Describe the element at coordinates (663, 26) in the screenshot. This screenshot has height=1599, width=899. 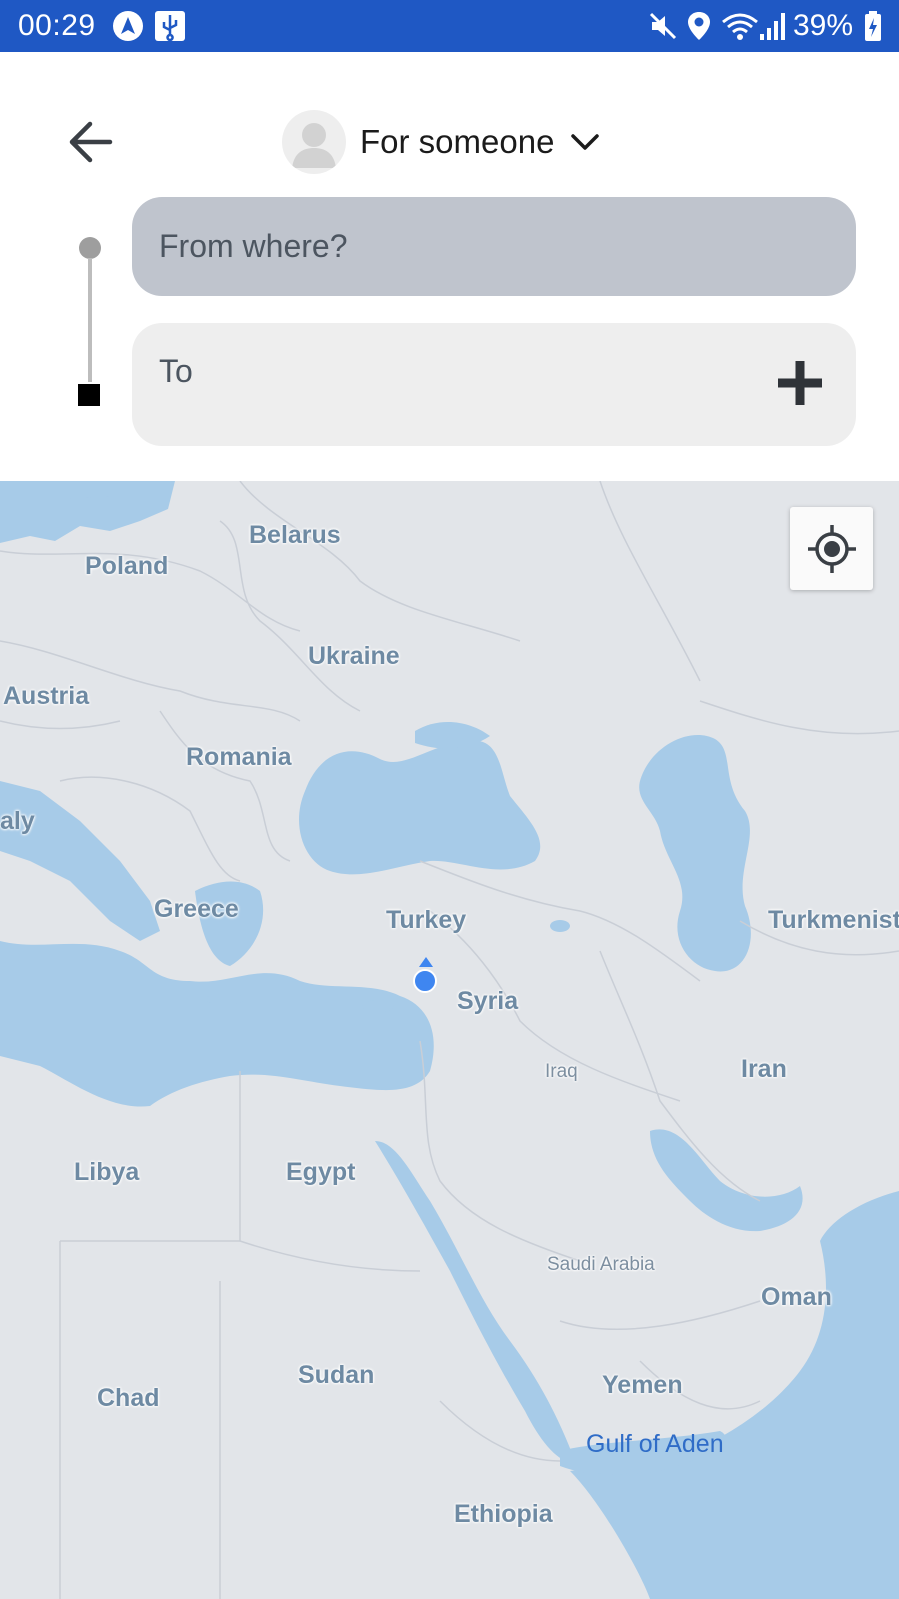
I see `mute-icon` at that location.